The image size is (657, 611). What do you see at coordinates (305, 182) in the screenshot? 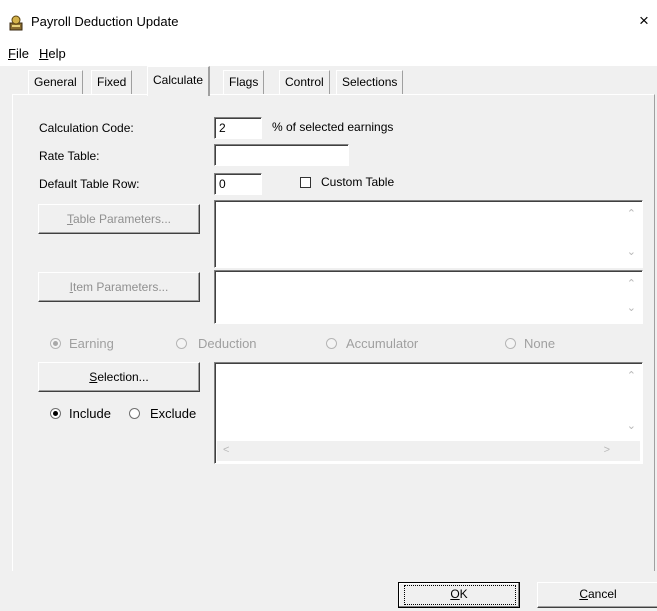
I see `custom-table-checkbox` at bounding box center [305, 182].